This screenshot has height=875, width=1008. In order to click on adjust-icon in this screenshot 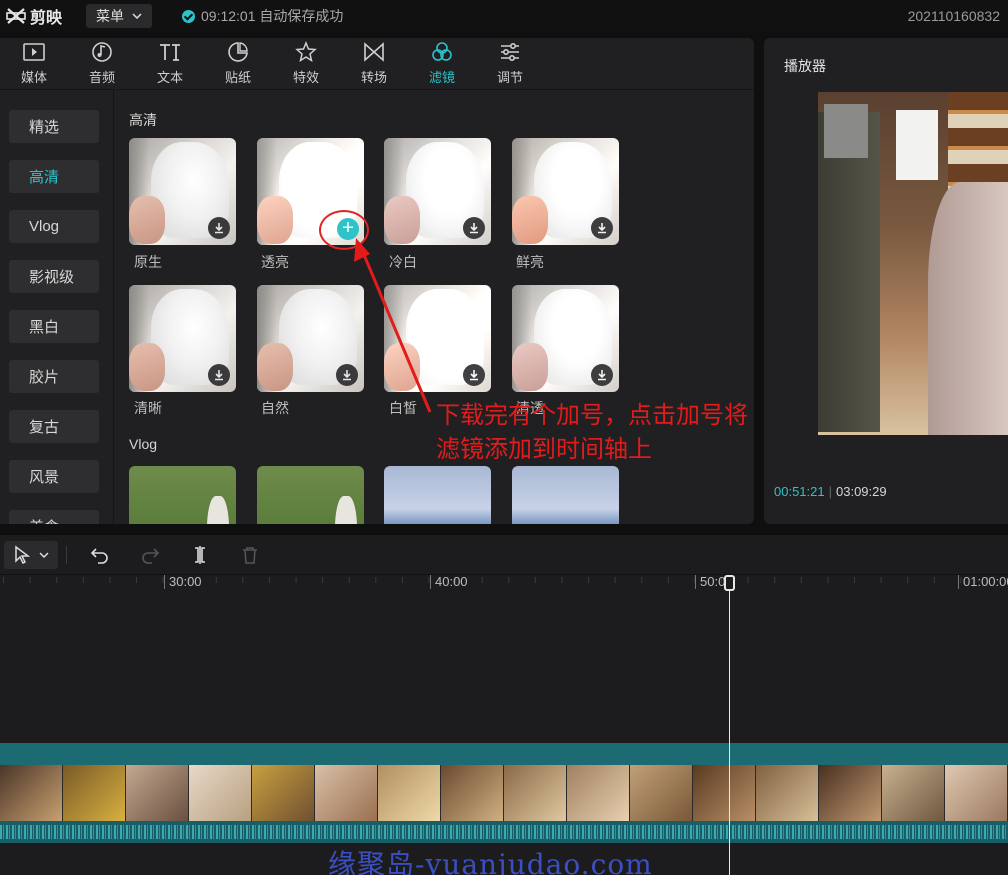, I will do `click(510, 52)`.